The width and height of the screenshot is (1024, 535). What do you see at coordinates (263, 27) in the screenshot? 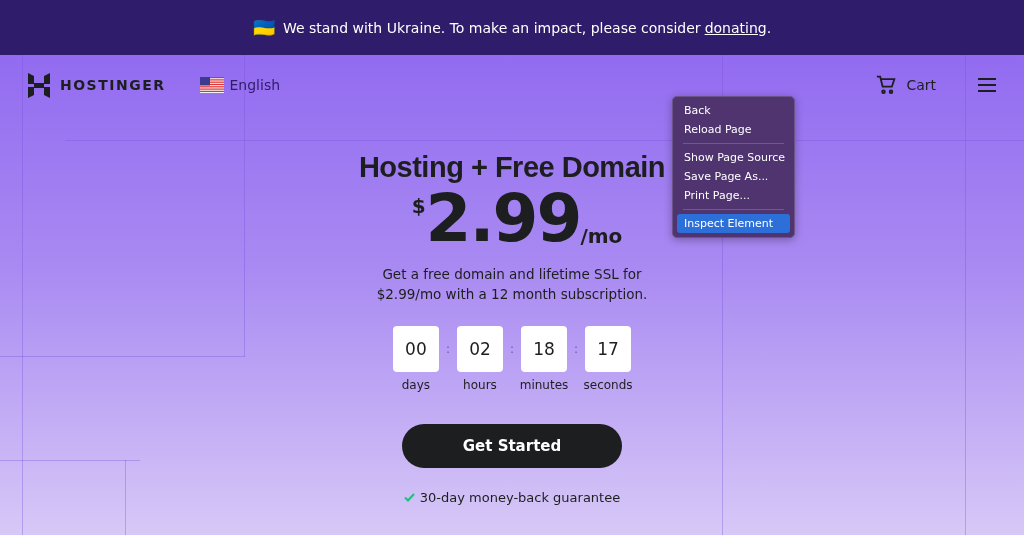
I see `ukraine-flag-icon: 🇺🇦` at bounding box center [263, 27].